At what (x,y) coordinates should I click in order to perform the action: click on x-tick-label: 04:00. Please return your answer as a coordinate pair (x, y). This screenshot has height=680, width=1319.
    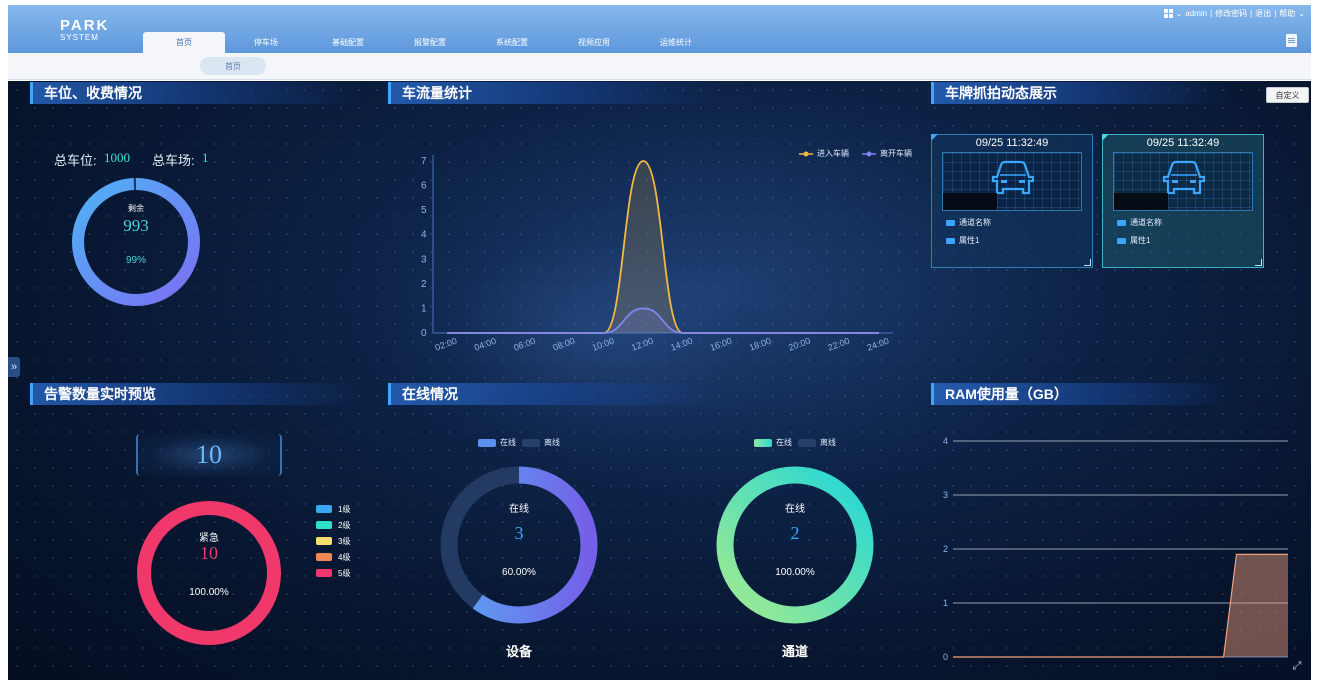
    Looking at the image, I should click on (485, 344).